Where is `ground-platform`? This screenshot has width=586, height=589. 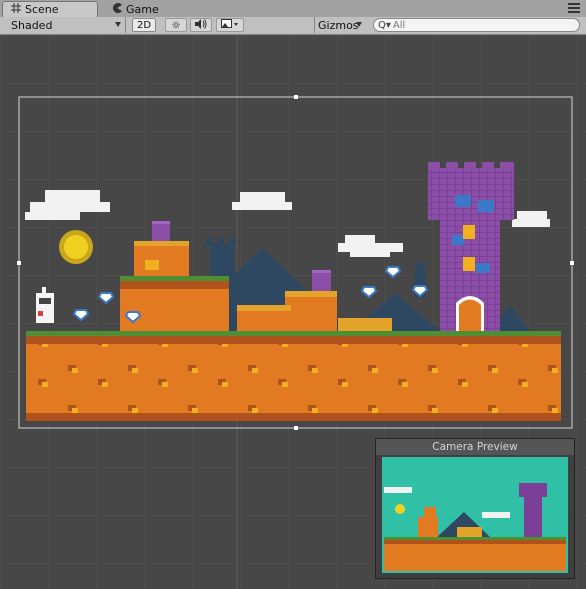
ground-platform is located at coordinates (293, 376).